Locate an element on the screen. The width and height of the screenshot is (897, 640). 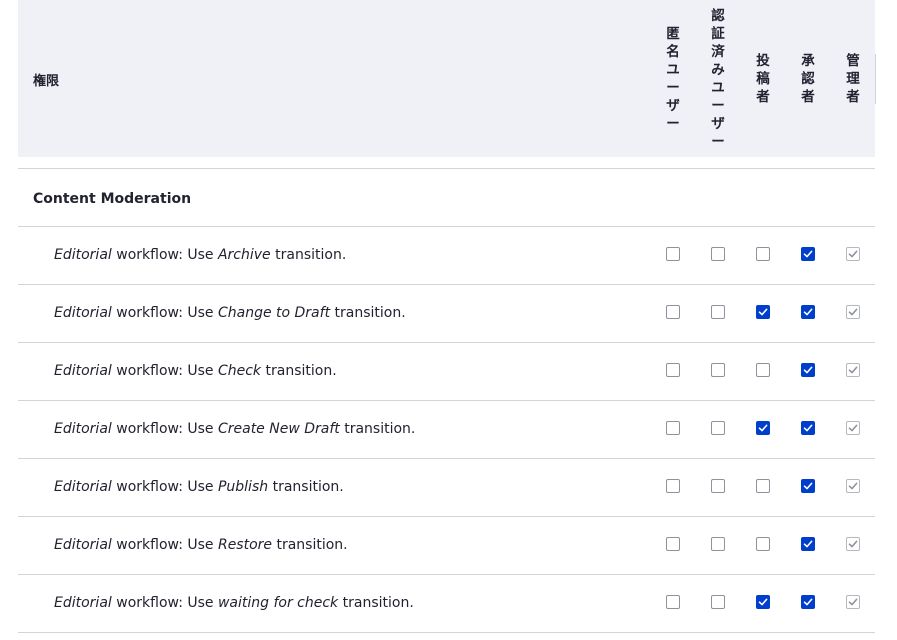
transition-name: Change to Draft is located at coordinates (274, 313).